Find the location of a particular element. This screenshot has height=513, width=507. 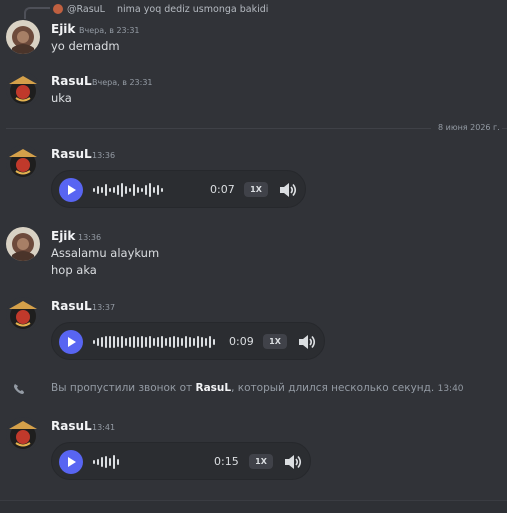

date-divider-label: 8 июня 2026 г. is located at coordinates (469, 127).